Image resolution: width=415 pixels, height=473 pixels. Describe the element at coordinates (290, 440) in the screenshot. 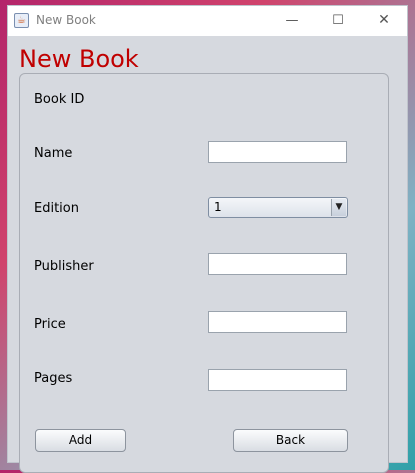

I see `back-button: Back` at that location.